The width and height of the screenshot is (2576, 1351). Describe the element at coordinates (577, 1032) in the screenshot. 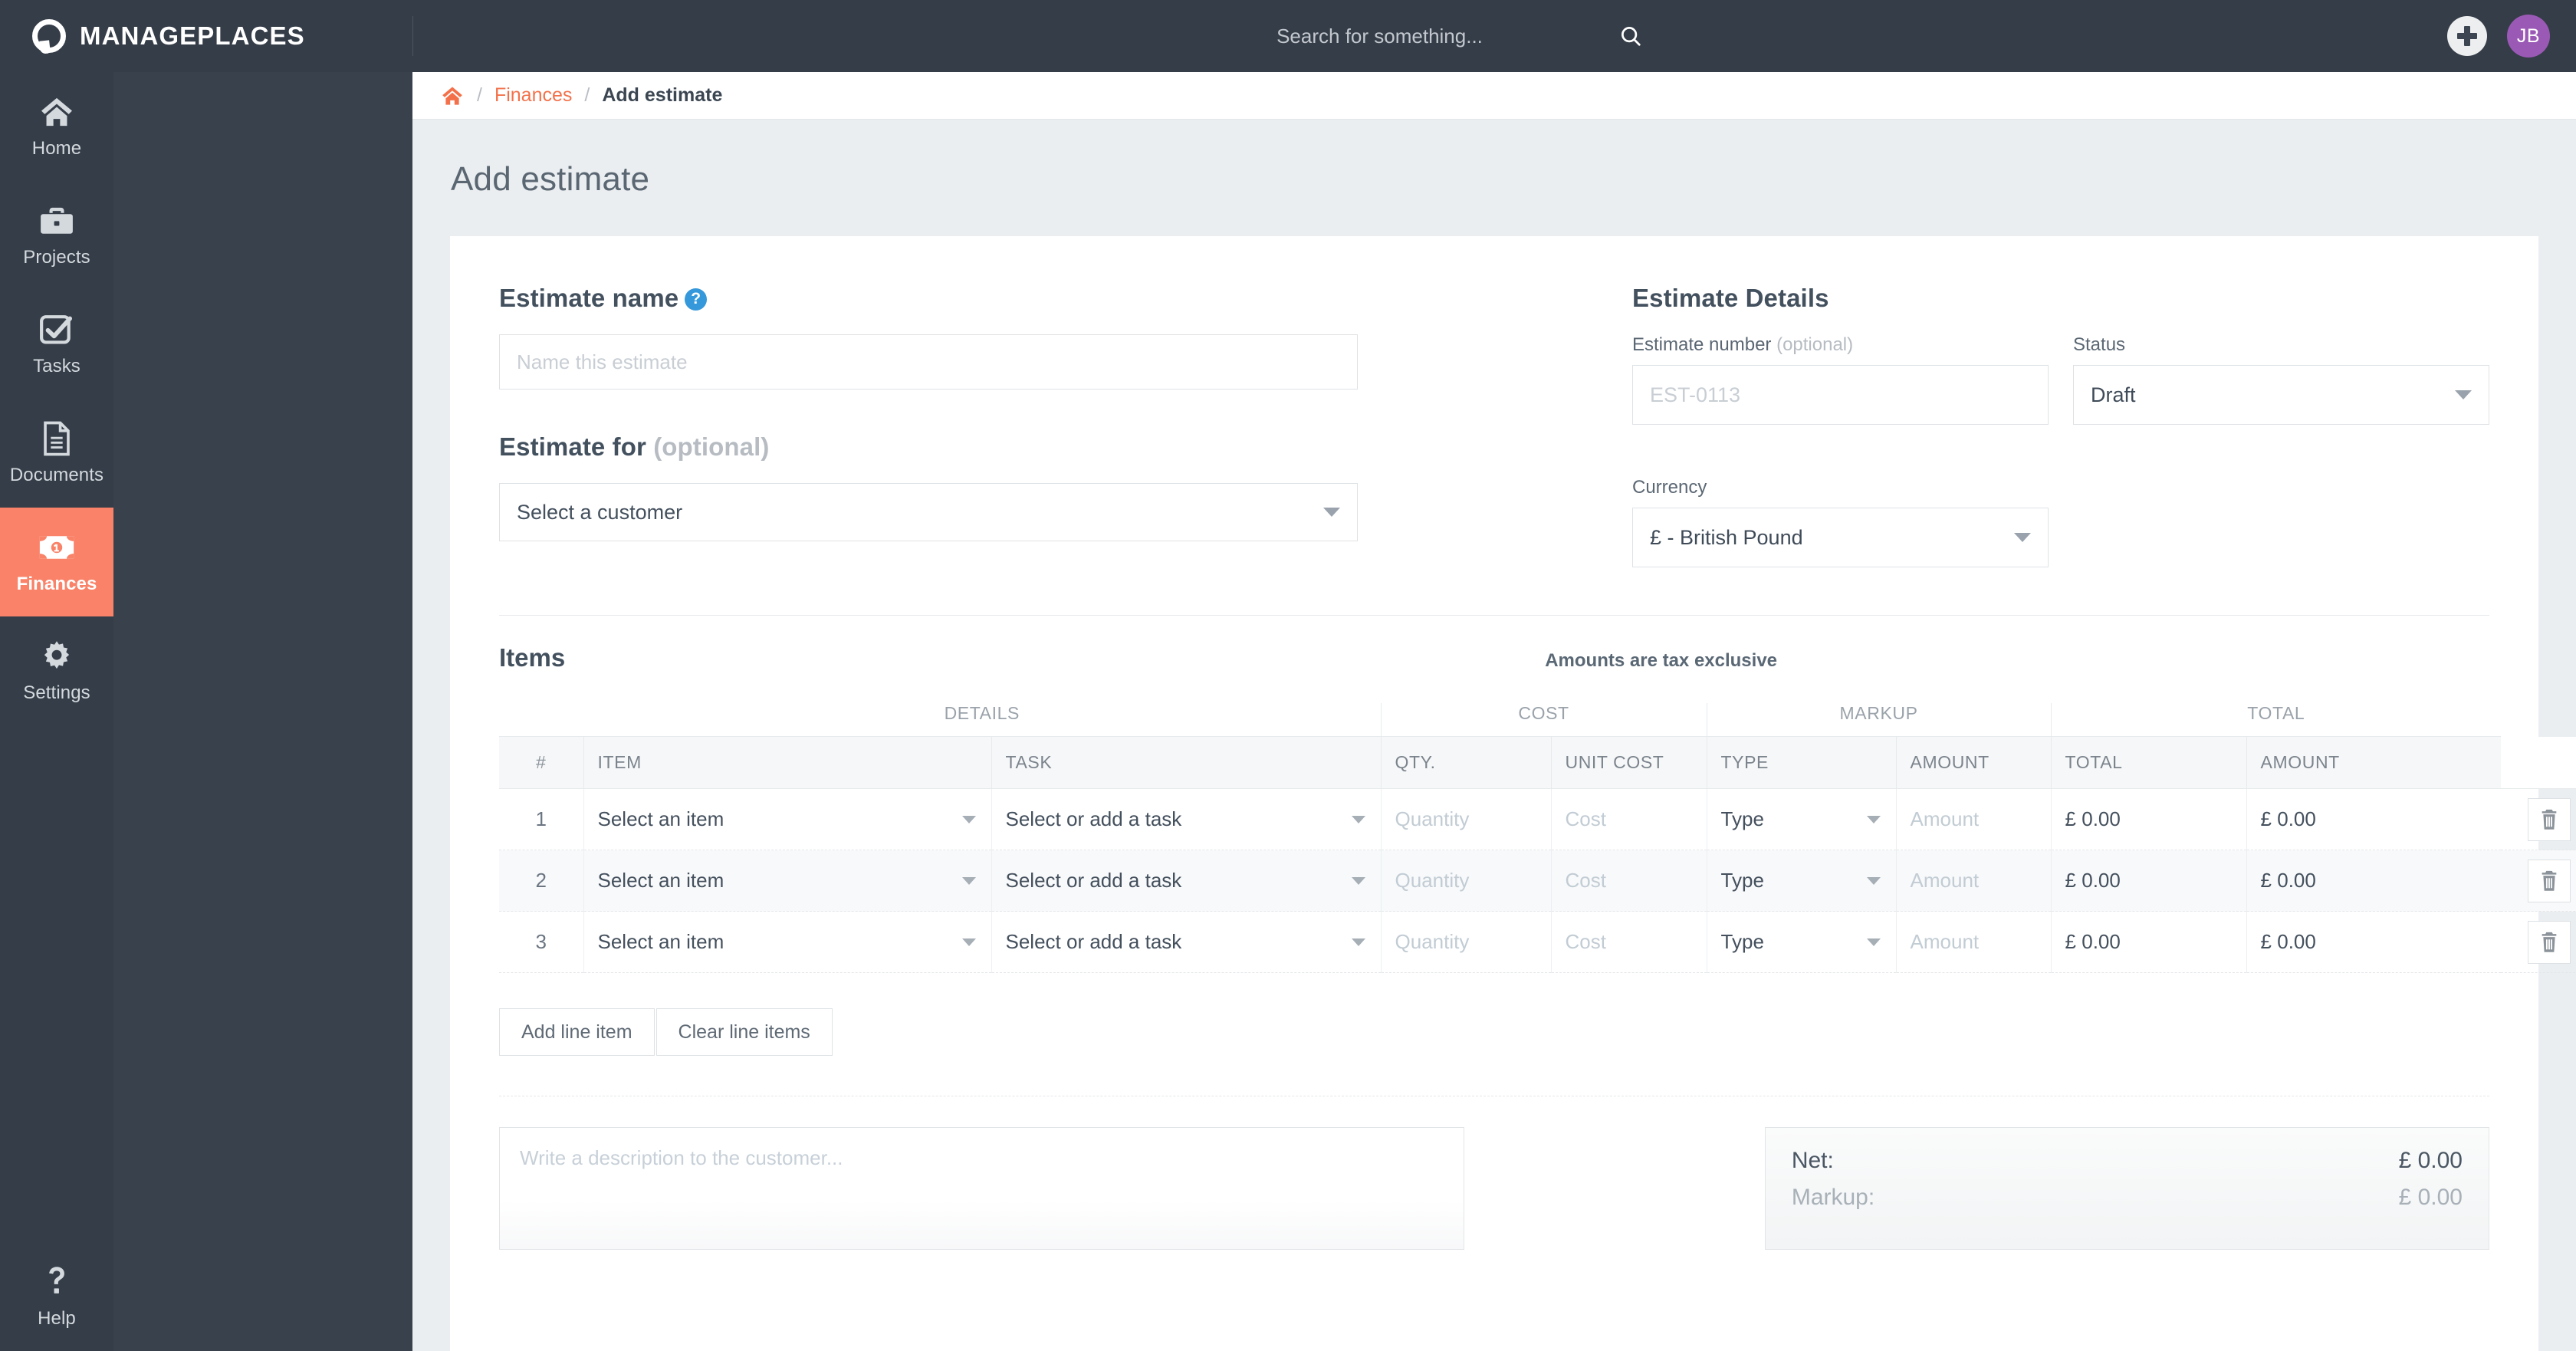

I see `add-line-item-button: Add line item` at that location.